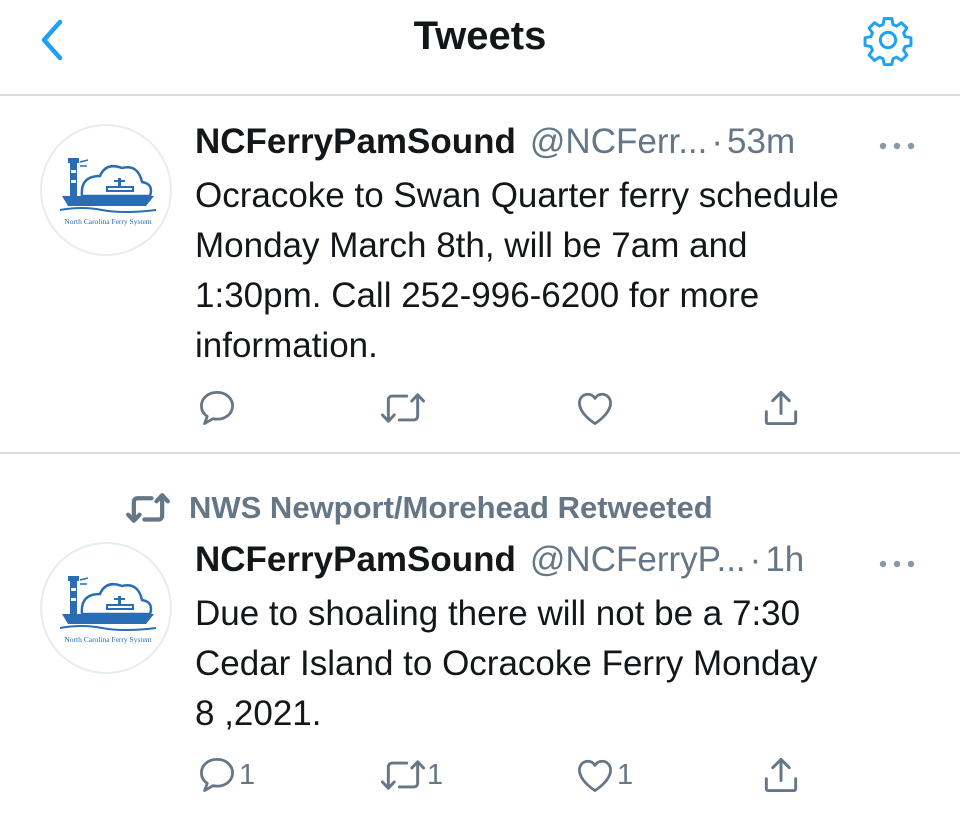  Describe the element at coordinates (505, 775) in the screenshot. I see `tweet-actions: 1 1 1` at that location.